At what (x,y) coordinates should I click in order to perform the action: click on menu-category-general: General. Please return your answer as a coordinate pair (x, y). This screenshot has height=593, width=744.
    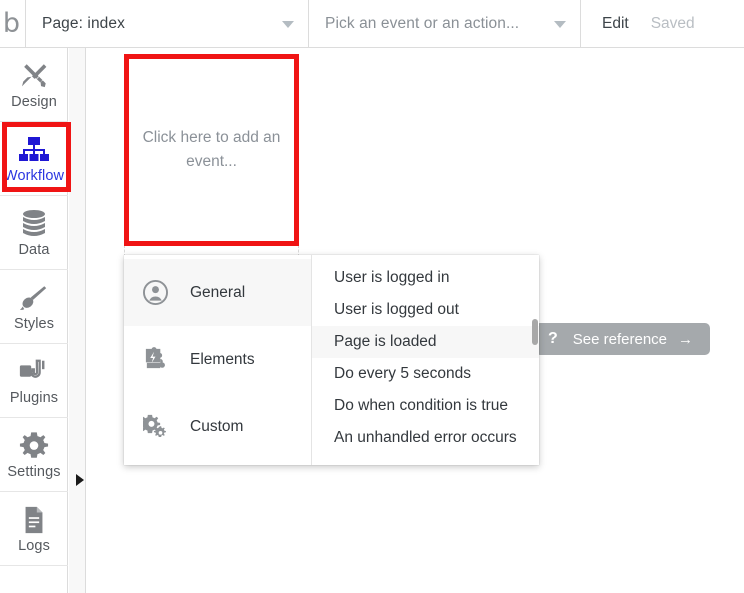
    Looking at the image, I should click on (217, 292).